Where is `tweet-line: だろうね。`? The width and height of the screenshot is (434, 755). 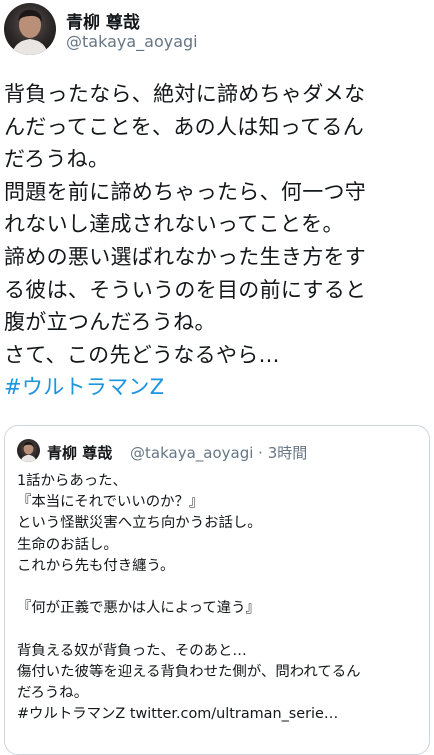 tweet-line: だろうね。 is located at coordinates (57, 159).